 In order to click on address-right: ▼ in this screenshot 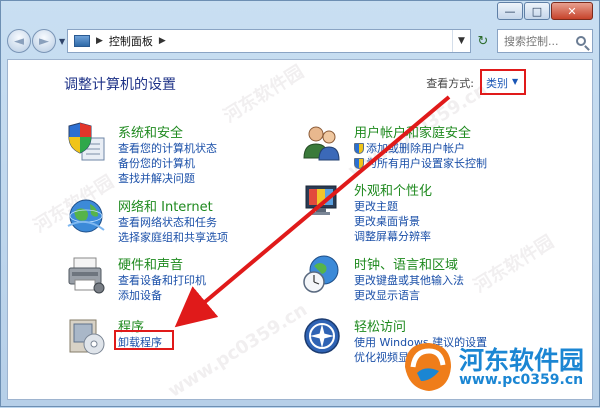, I will do `click(461, 41)`.